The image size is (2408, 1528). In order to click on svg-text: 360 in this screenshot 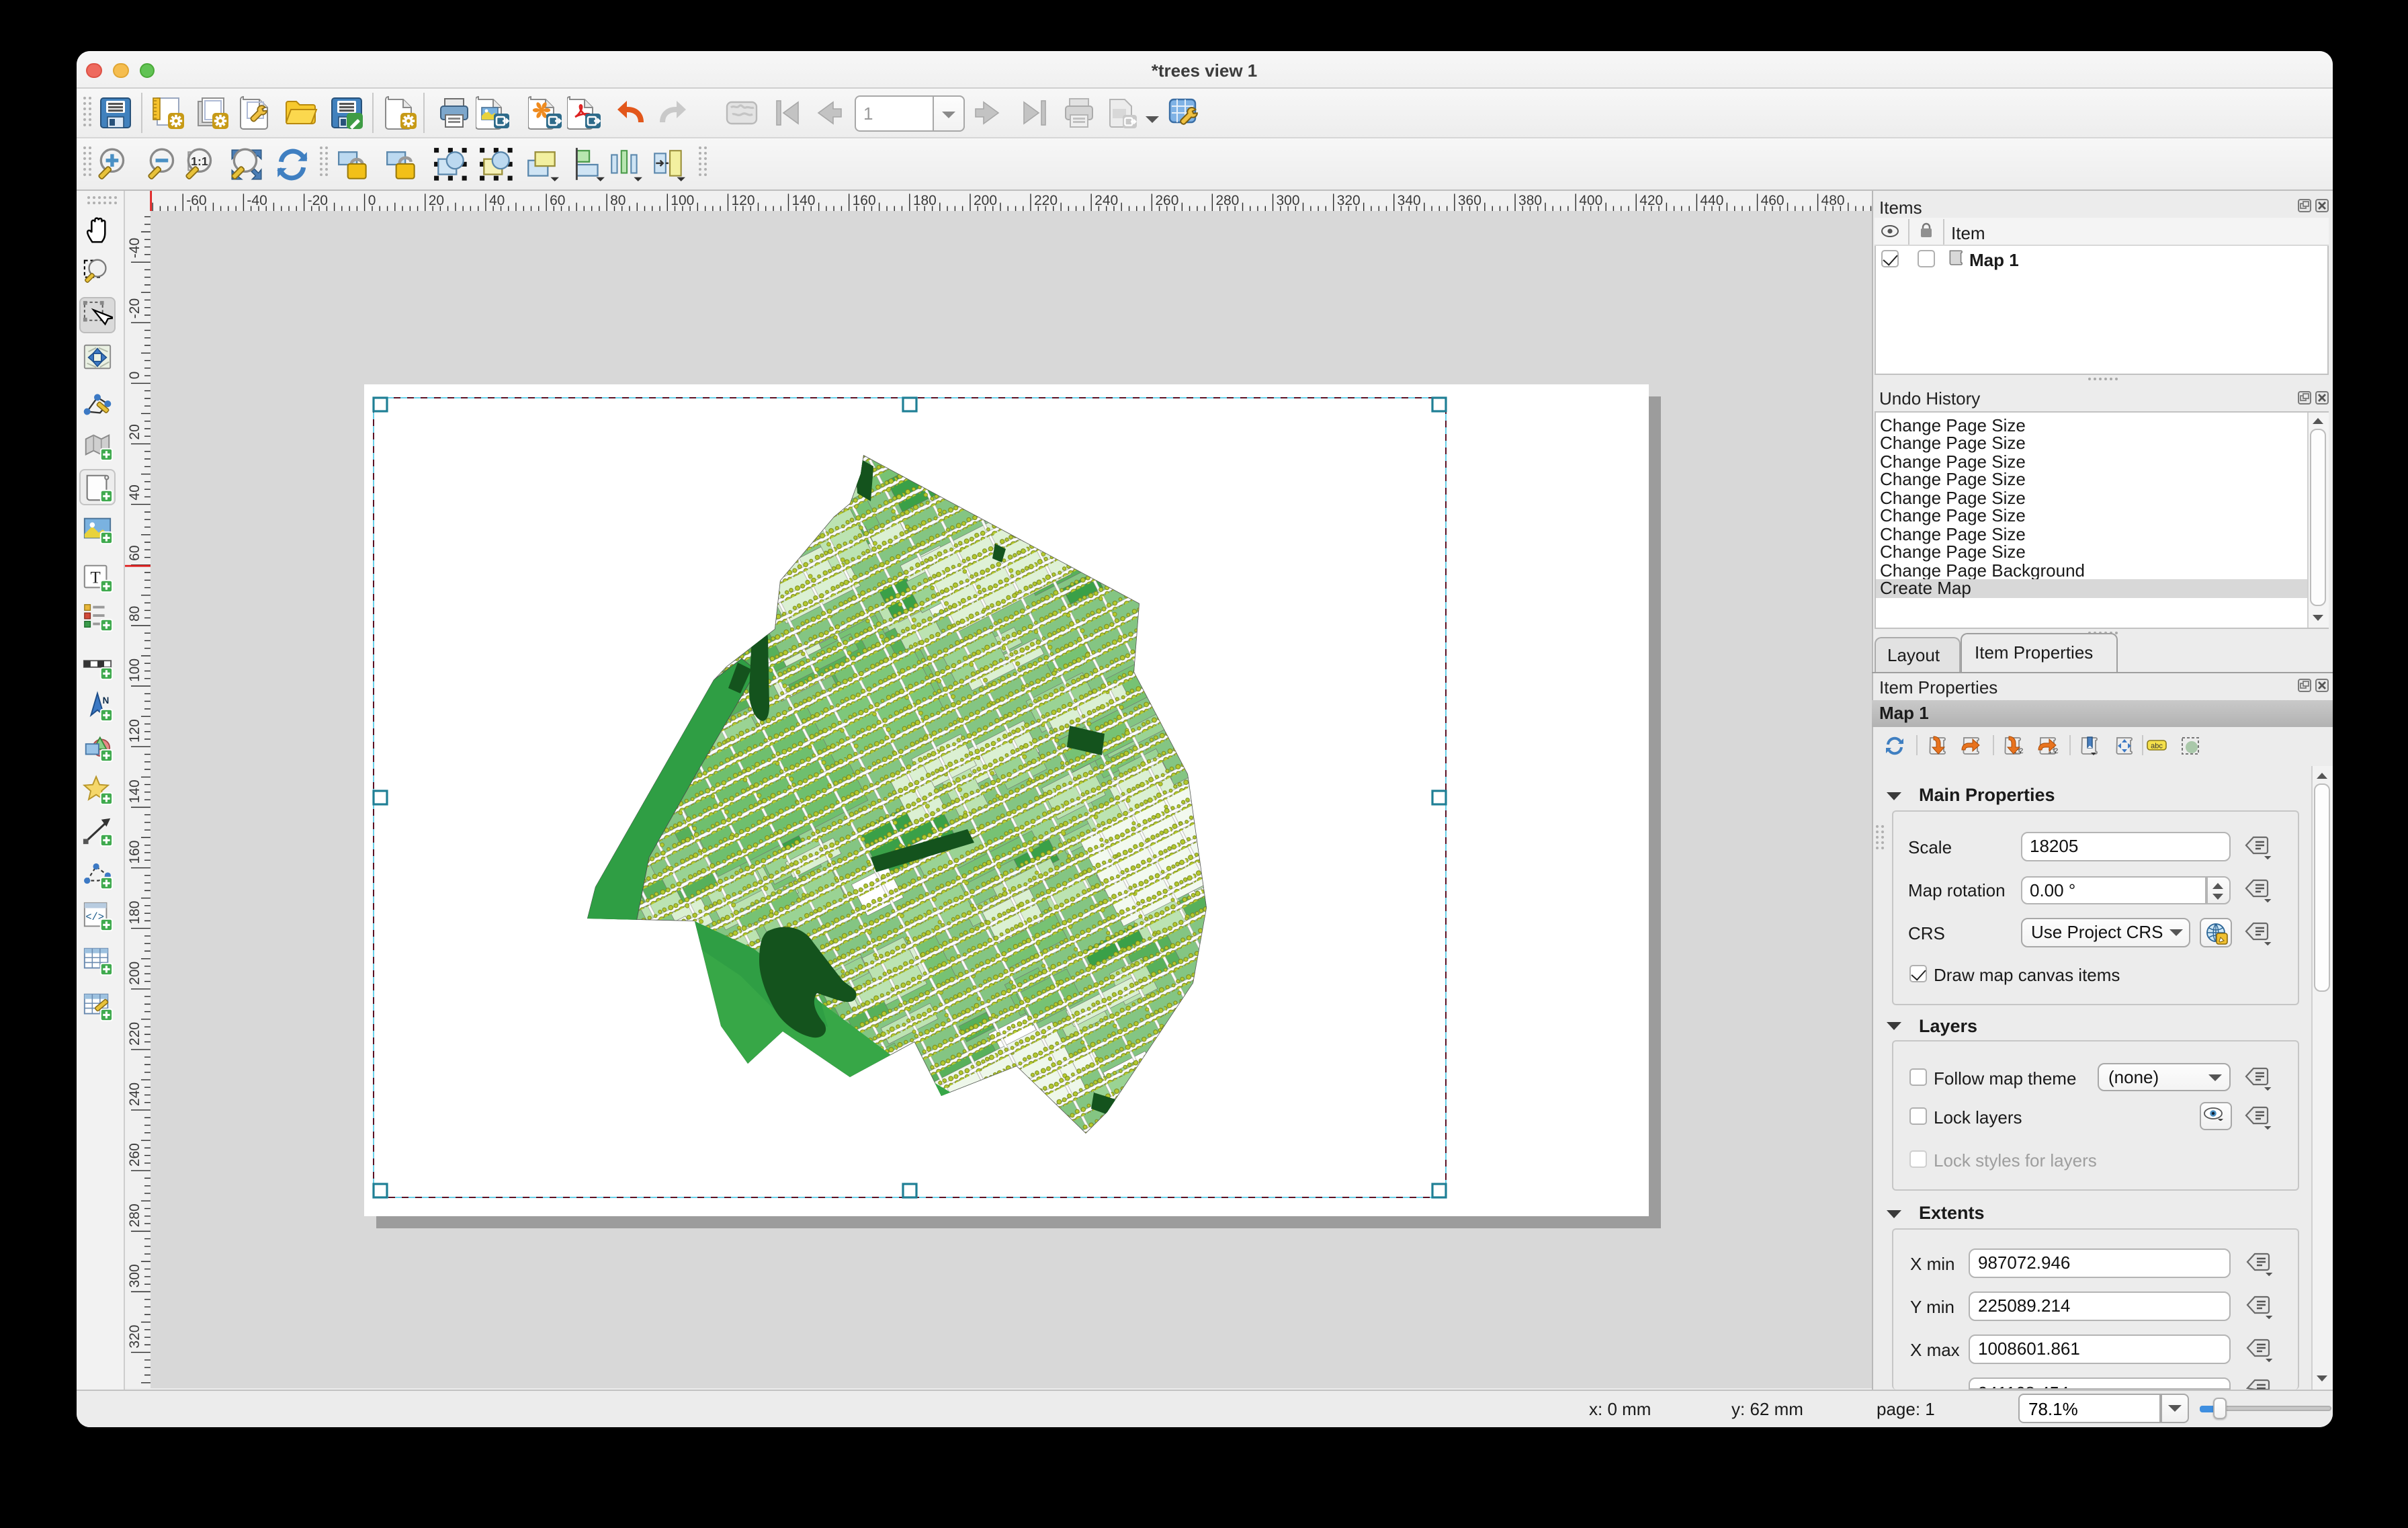, I will do `click(1469, 200)`.